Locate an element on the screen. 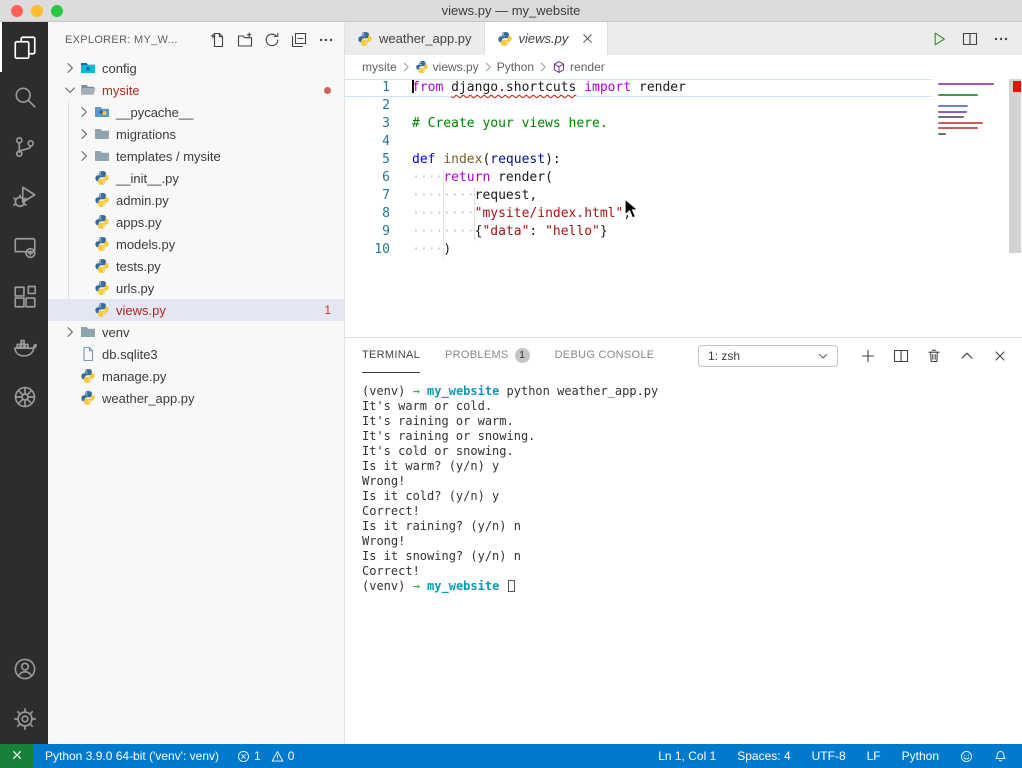 The width and height of the screenshot is (1022, 768). code-line-1: 1 from django.shortcuts import render is located at coordinates (638, 88).